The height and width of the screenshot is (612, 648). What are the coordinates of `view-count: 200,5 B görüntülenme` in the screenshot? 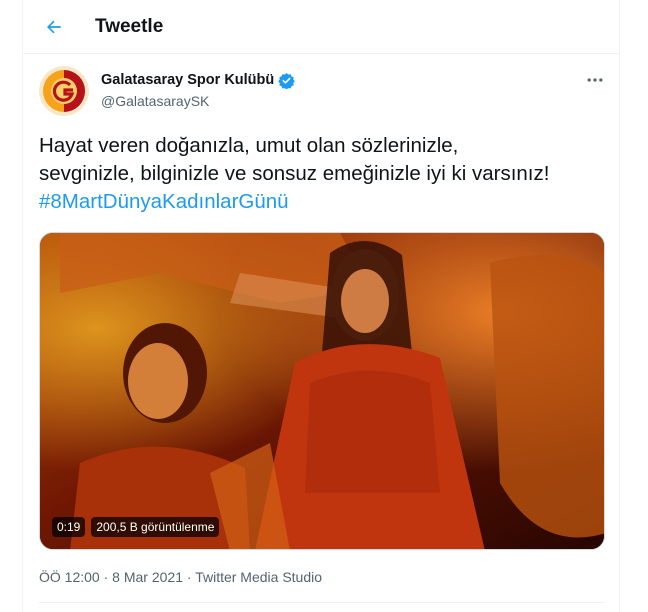 It's located at (155, 527).